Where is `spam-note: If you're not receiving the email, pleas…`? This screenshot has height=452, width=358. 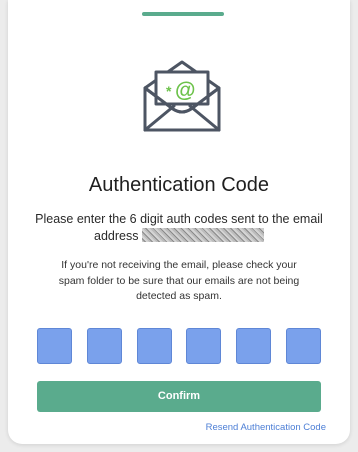
spam-note: If you're not receiving the email, pleas… is located at coordinates (179, 280).